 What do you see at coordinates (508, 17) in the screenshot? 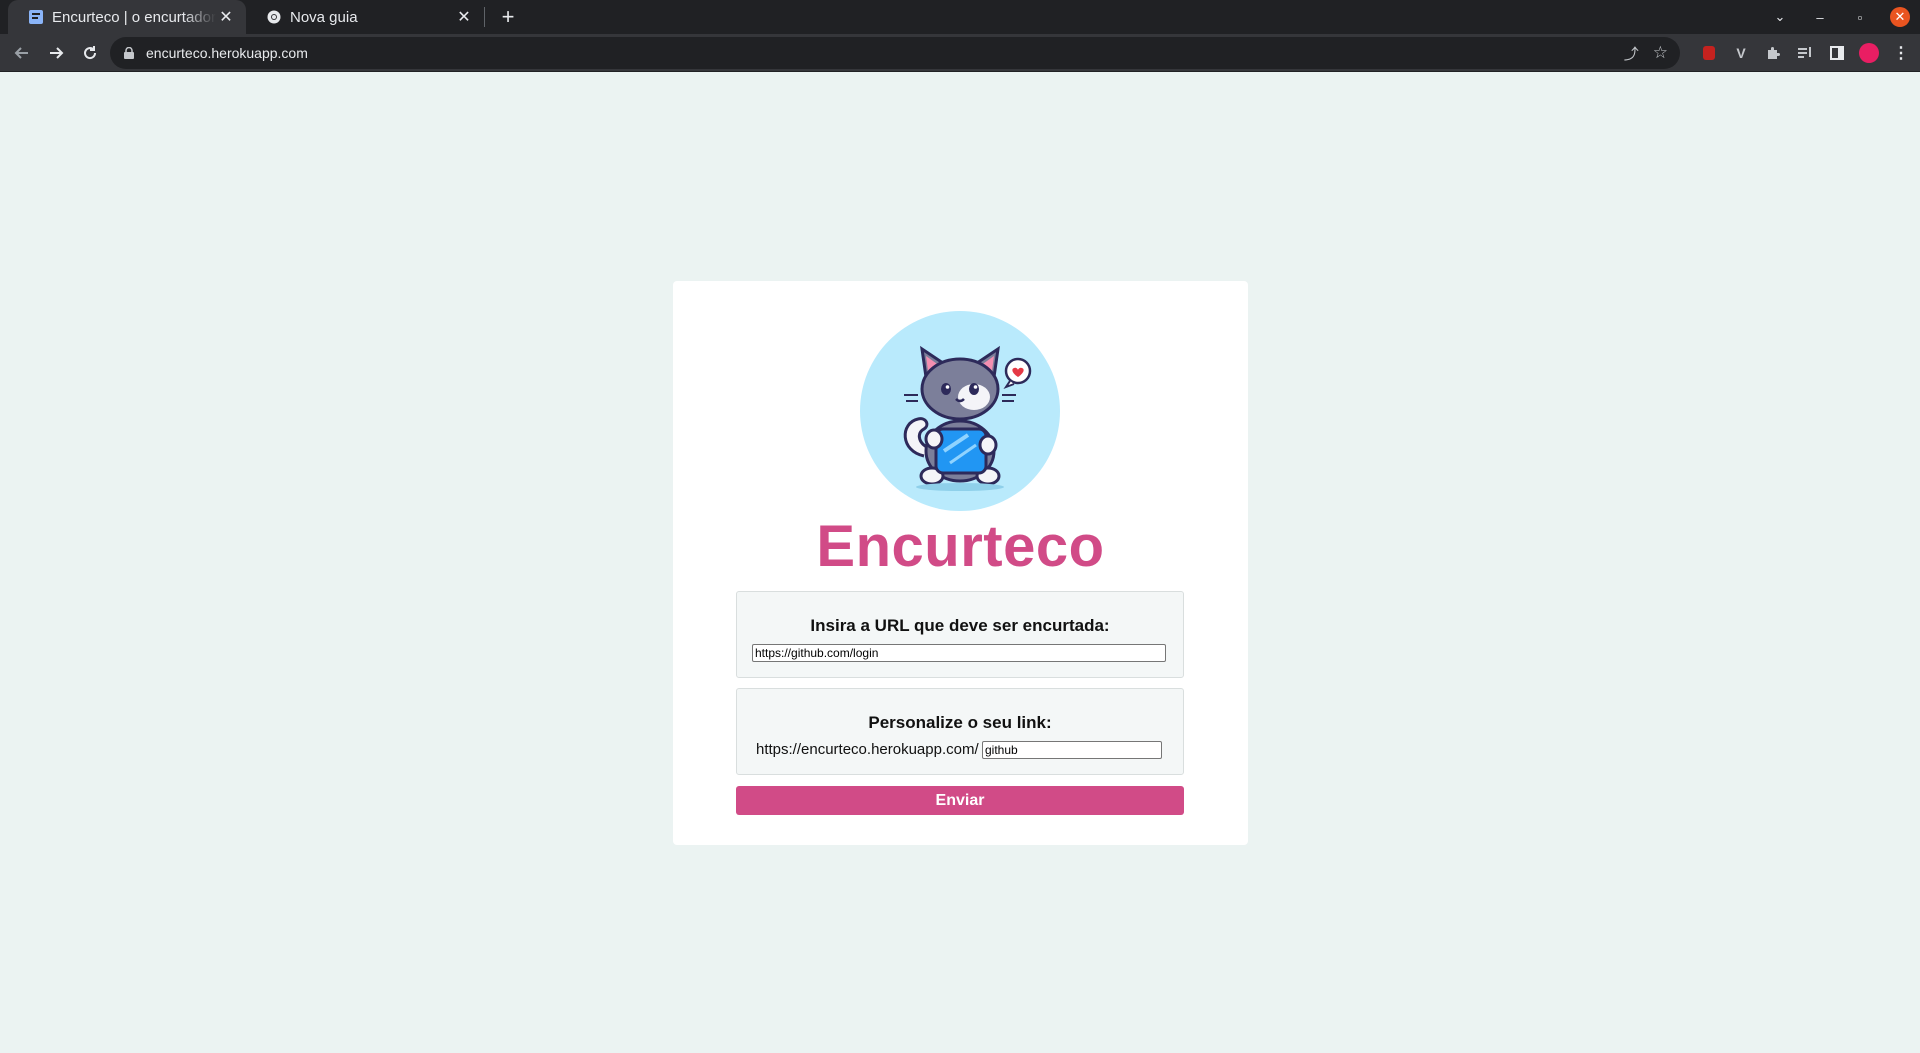
I see `new-tab-button: +` at bounding box center [508, 17].